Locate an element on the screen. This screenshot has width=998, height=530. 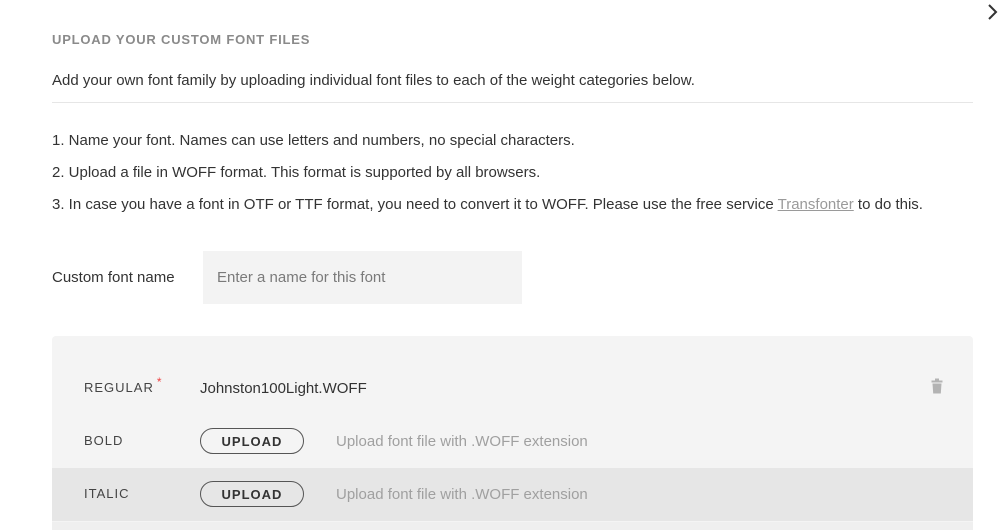
weight-label-regular: REGULAR * is located at coordinates (123, 385).